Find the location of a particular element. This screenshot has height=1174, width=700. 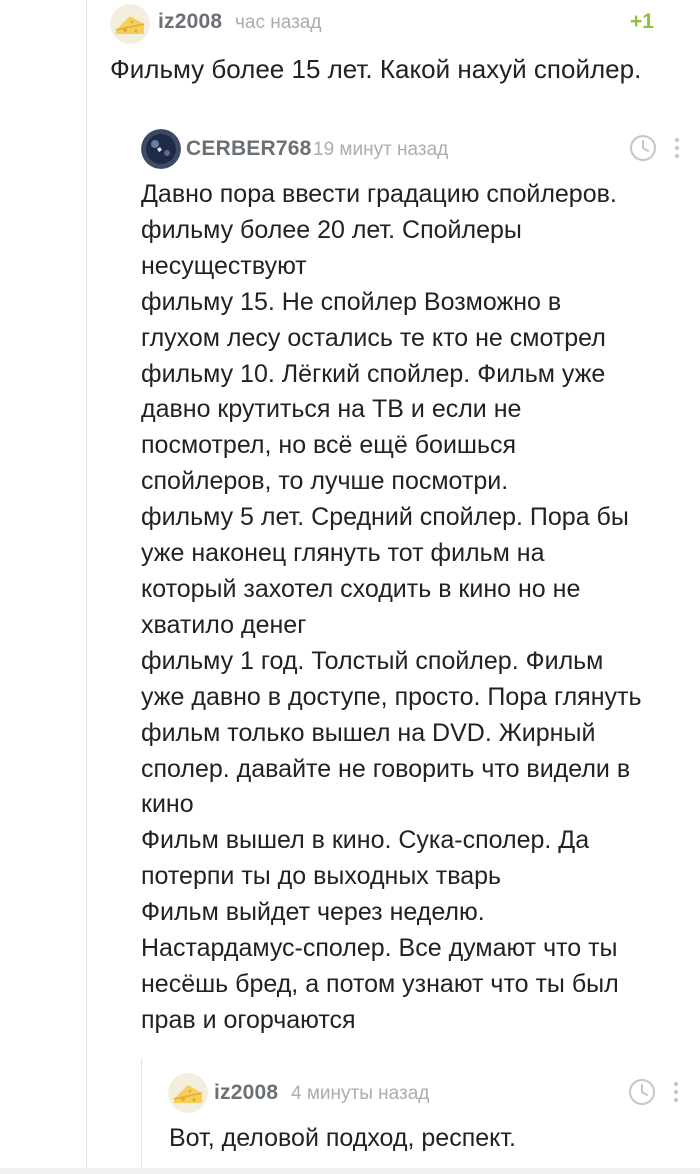

cheese-avatar-icon is located at coordinates (188, 1093).